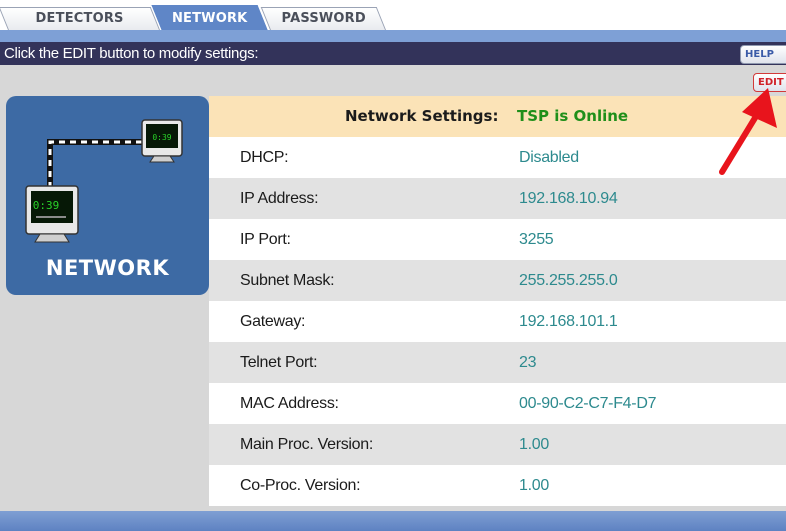 The image size is (786, 531). What do you see at coordinates (287, 280) in the screenshot?
I see `row-label: Subnet Mask:` at bounding box center [287, 280].